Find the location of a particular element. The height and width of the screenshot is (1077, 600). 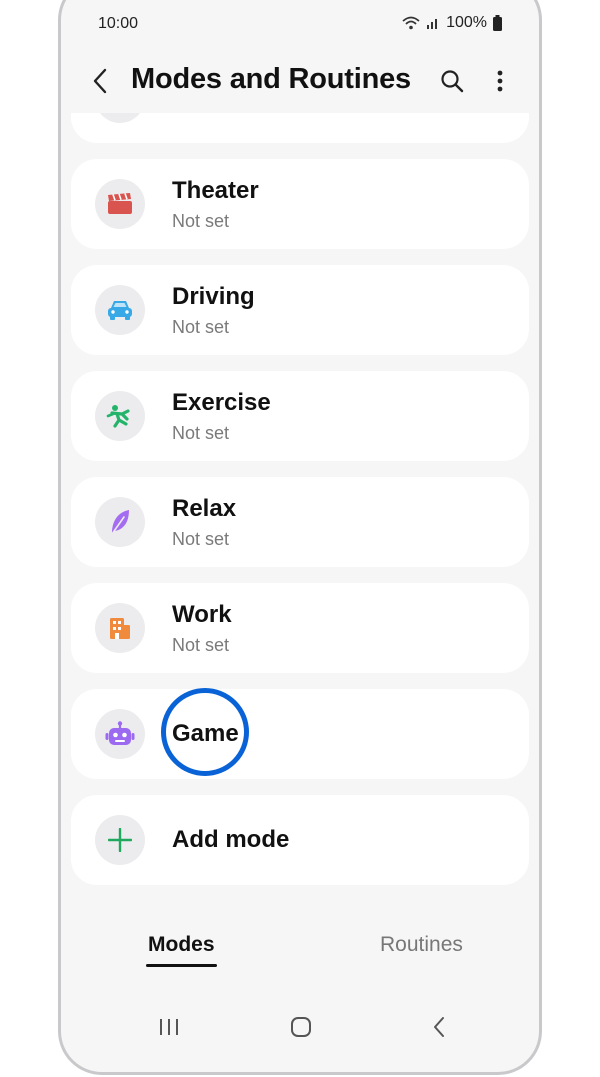

wifi-icon is located at coordinates (411, 23).